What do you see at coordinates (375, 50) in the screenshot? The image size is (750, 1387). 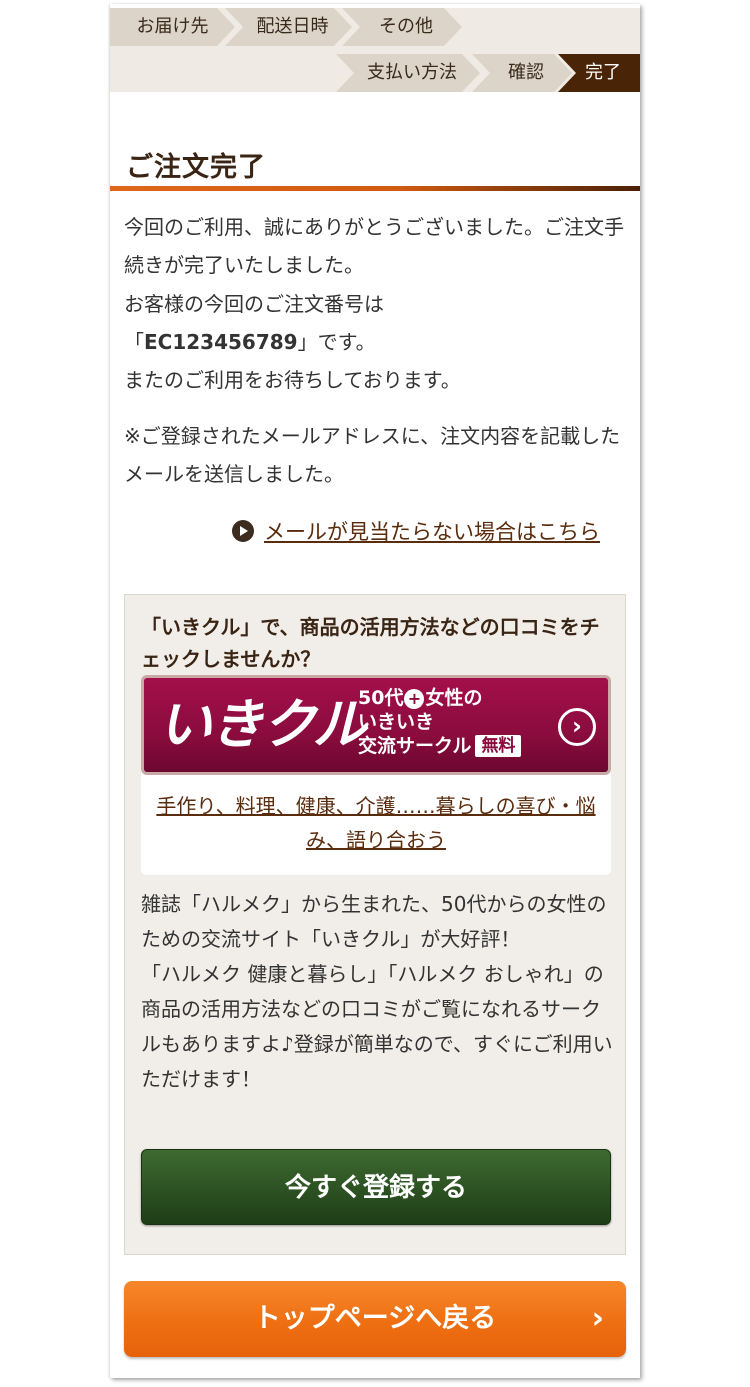 I see `checkout-steps: お届け先 配送日時 その他 支払い方法 確認 完了` at bounding box center [375, 50].